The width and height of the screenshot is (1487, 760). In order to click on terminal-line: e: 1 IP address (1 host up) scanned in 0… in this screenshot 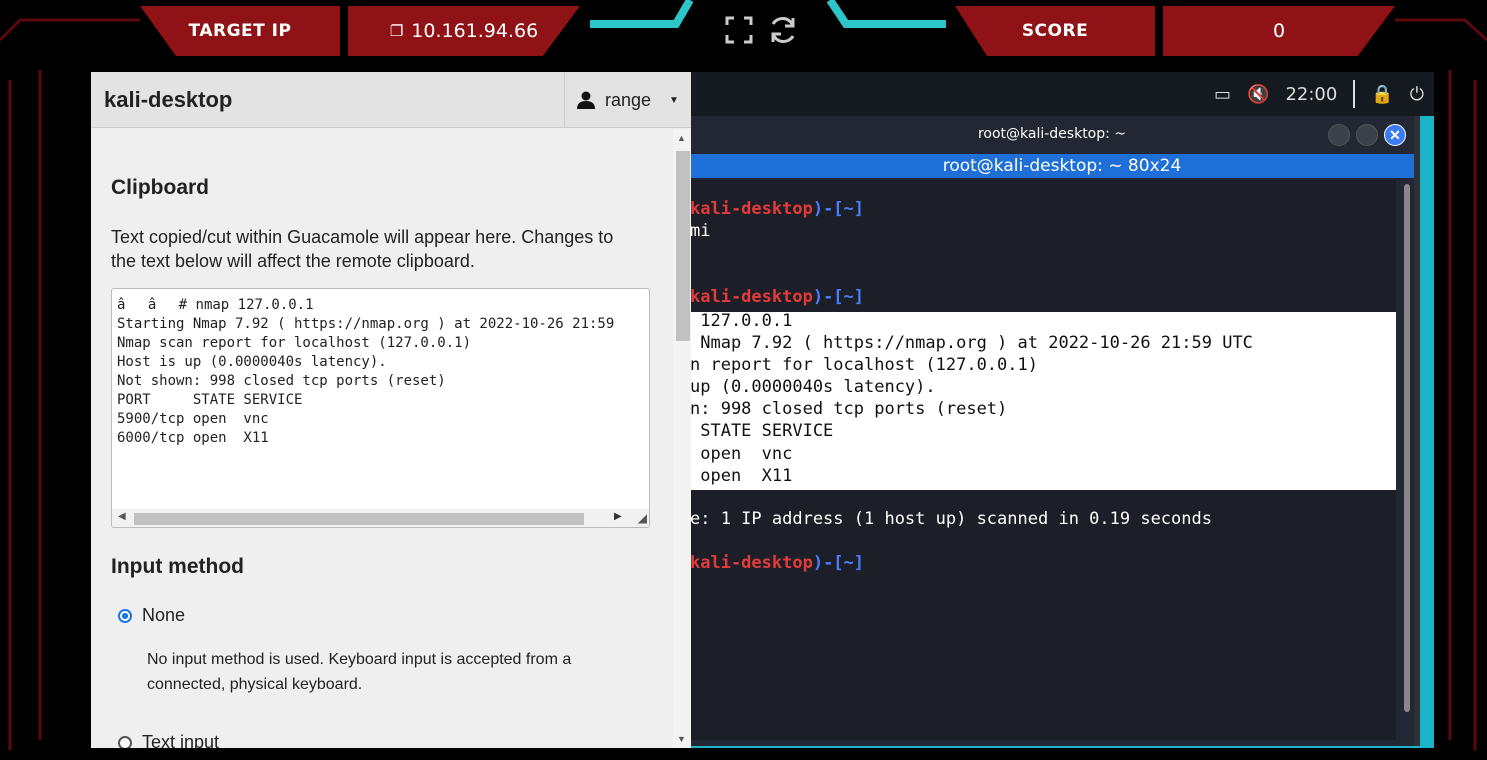, I will do `click(951, 519)`.